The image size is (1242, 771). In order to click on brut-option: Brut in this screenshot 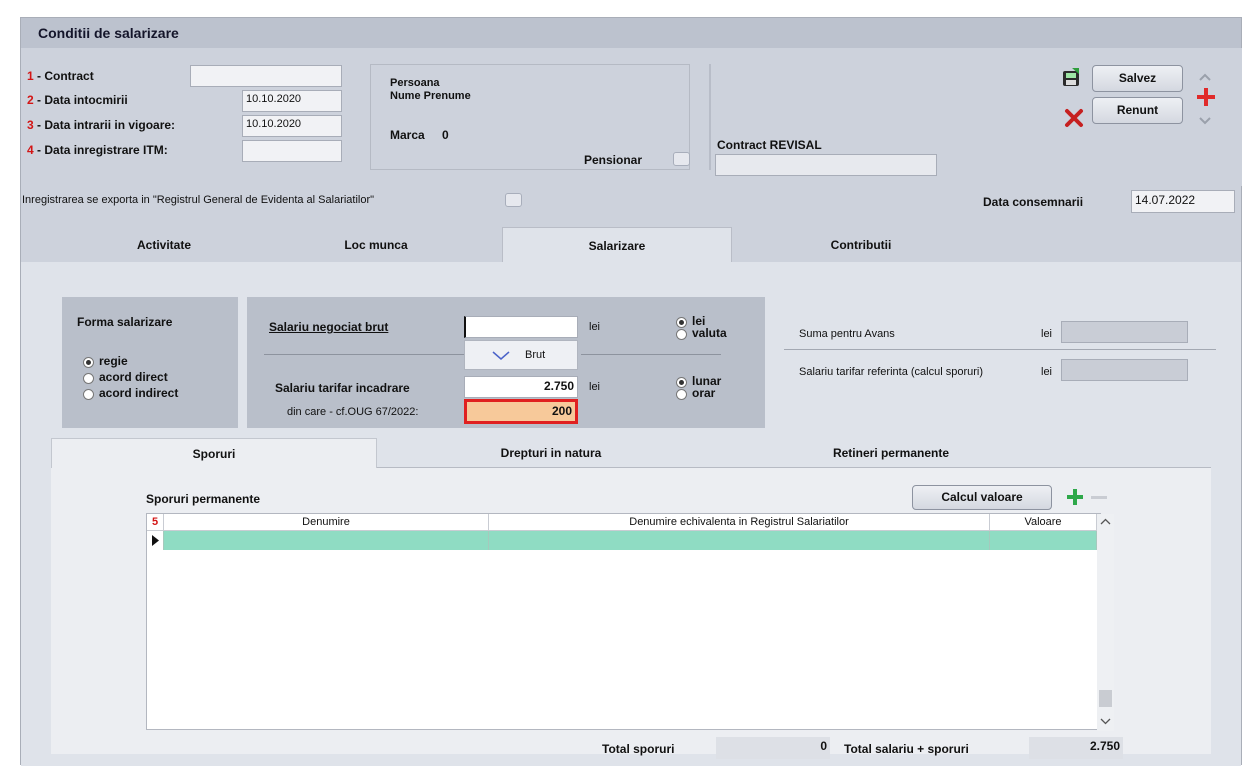, I will do `click(535, 355)`.